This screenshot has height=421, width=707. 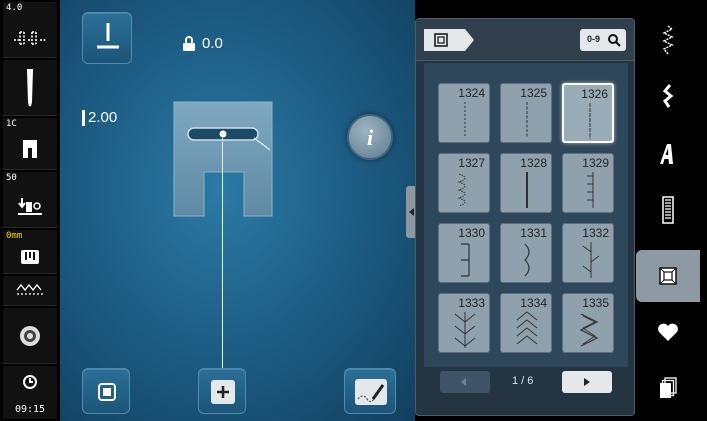 What do you see at coordinates (588, 113) in the screenshot?
I see `stitch-tile-1326: 1326` at bounding box center [588, 113].